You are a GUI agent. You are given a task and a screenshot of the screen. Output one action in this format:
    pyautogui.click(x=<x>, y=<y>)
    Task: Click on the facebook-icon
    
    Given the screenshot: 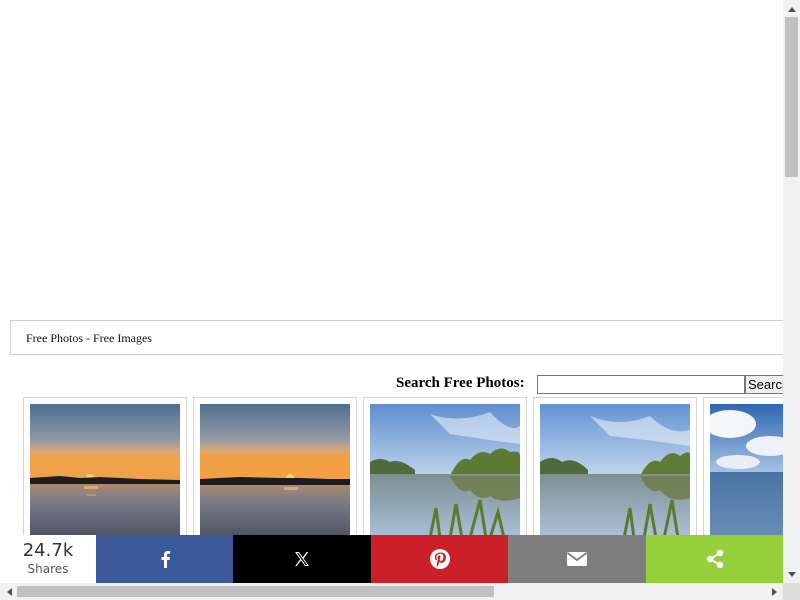 What is the action you would take?
    pyautogui.click(x=165, y=559)
    